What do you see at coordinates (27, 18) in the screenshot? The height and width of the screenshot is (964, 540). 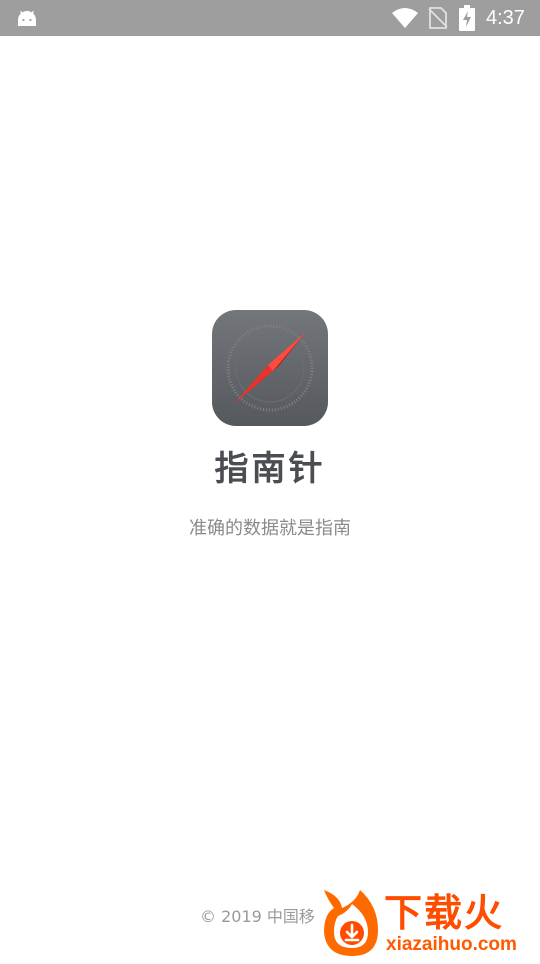 I see `android-icon` at bounding box center [27, 18].